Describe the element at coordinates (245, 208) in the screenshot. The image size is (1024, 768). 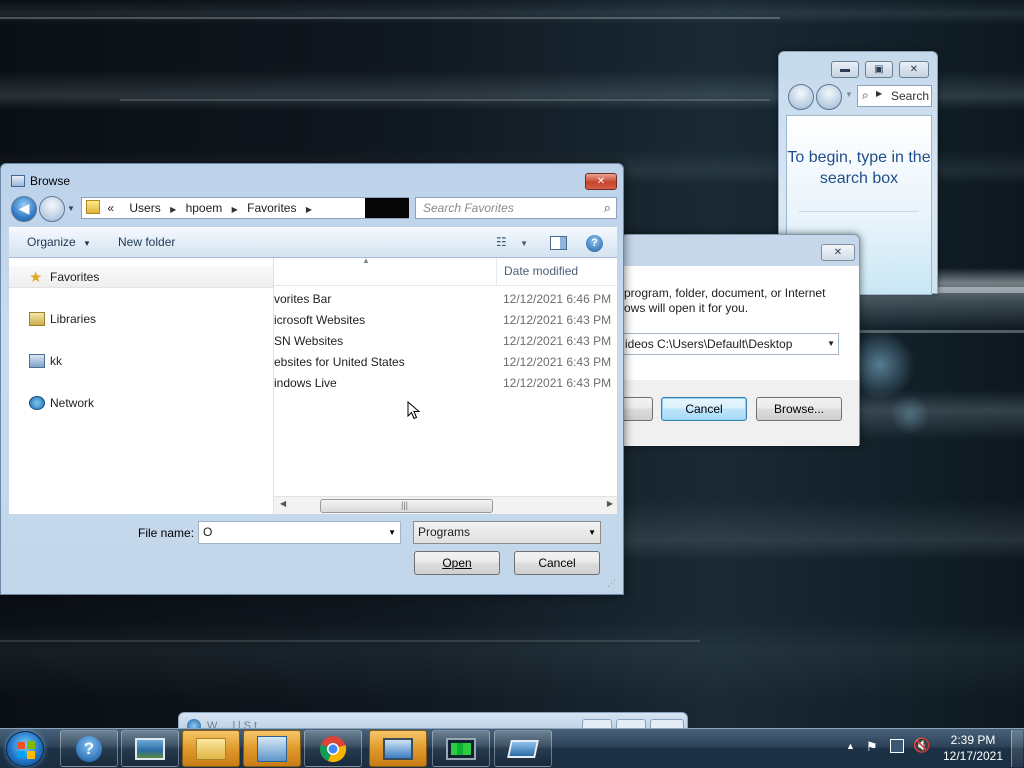
I see `breadcrumb: « Users ▶ hpoem ▶ Favorites ▶` at that location.